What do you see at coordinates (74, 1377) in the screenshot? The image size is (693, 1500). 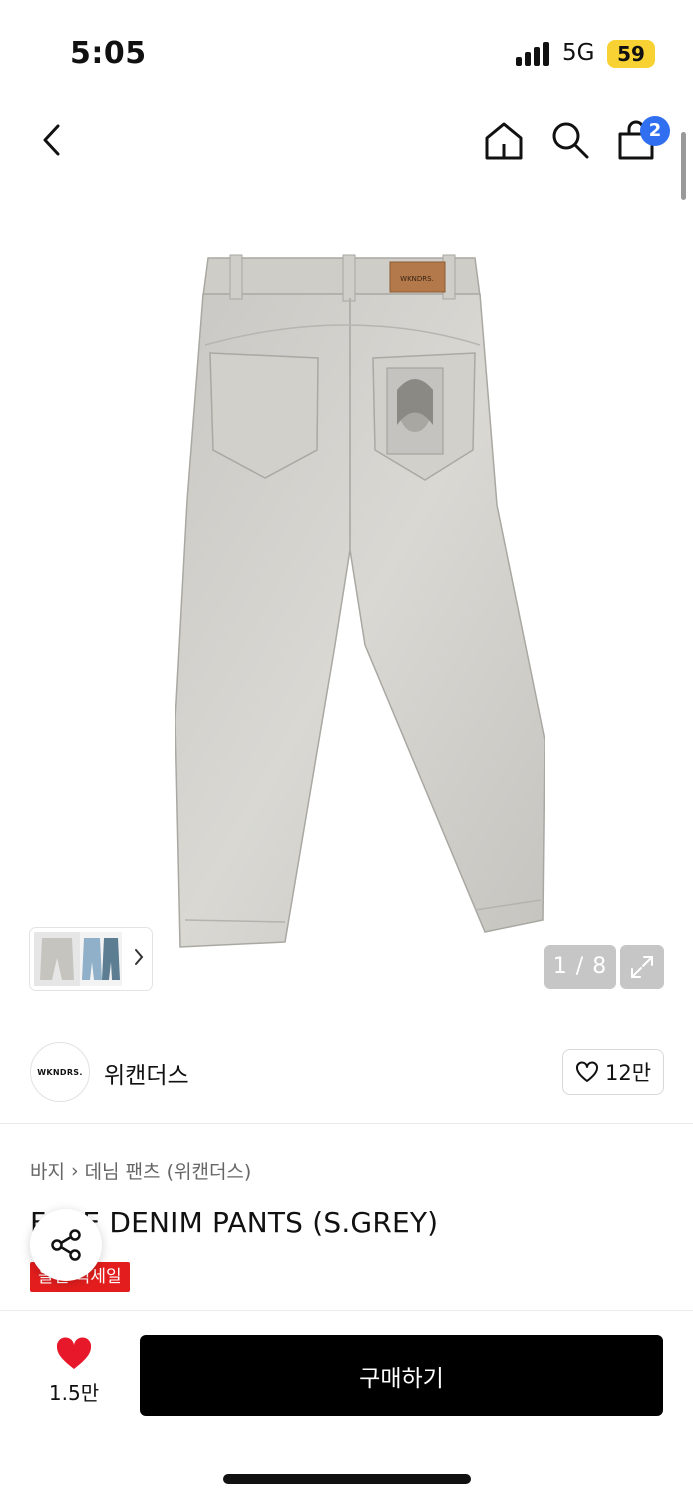 I see `wishlist-button: 1.5만` at bounding box center [74, 1377].